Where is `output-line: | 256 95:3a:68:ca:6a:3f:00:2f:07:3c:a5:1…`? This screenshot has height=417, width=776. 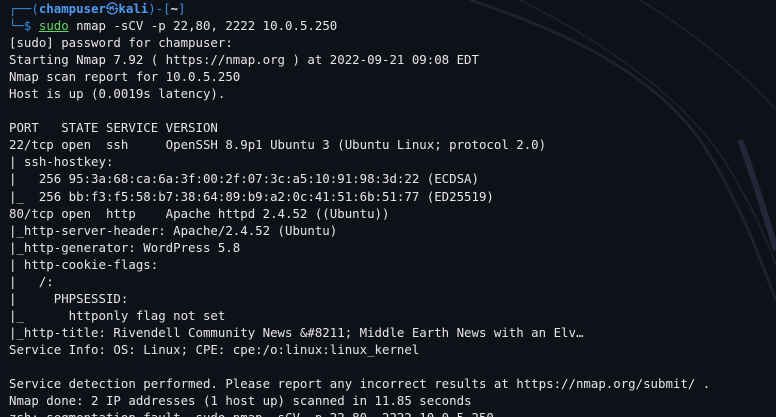 output-line: | 256 95:3a:68:ca:6a:3f:00:2f:07:3c:a5:1… is located at coordinates (244, 179).